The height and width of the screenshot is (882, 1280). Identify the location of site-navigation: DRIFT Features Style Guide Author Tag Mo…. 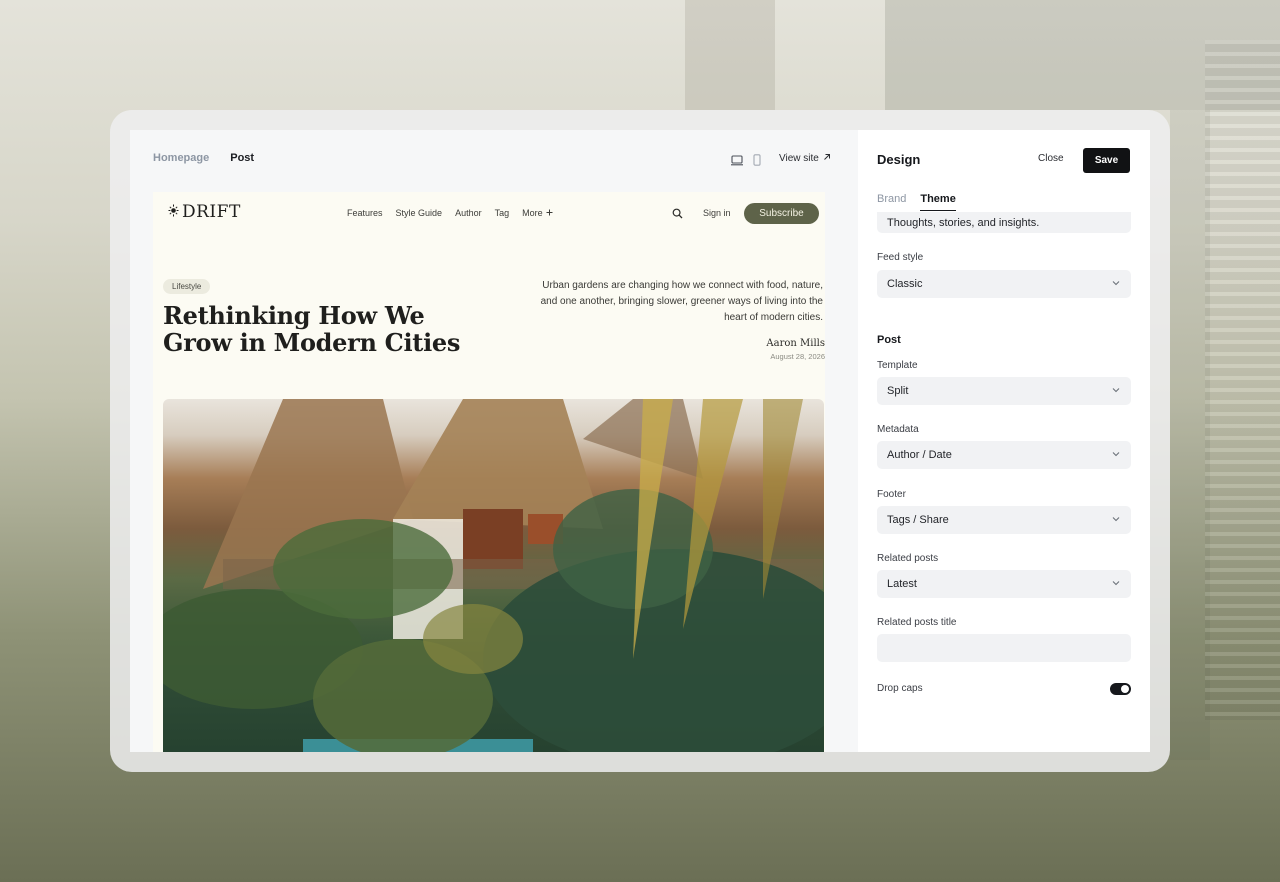
(489, 214).